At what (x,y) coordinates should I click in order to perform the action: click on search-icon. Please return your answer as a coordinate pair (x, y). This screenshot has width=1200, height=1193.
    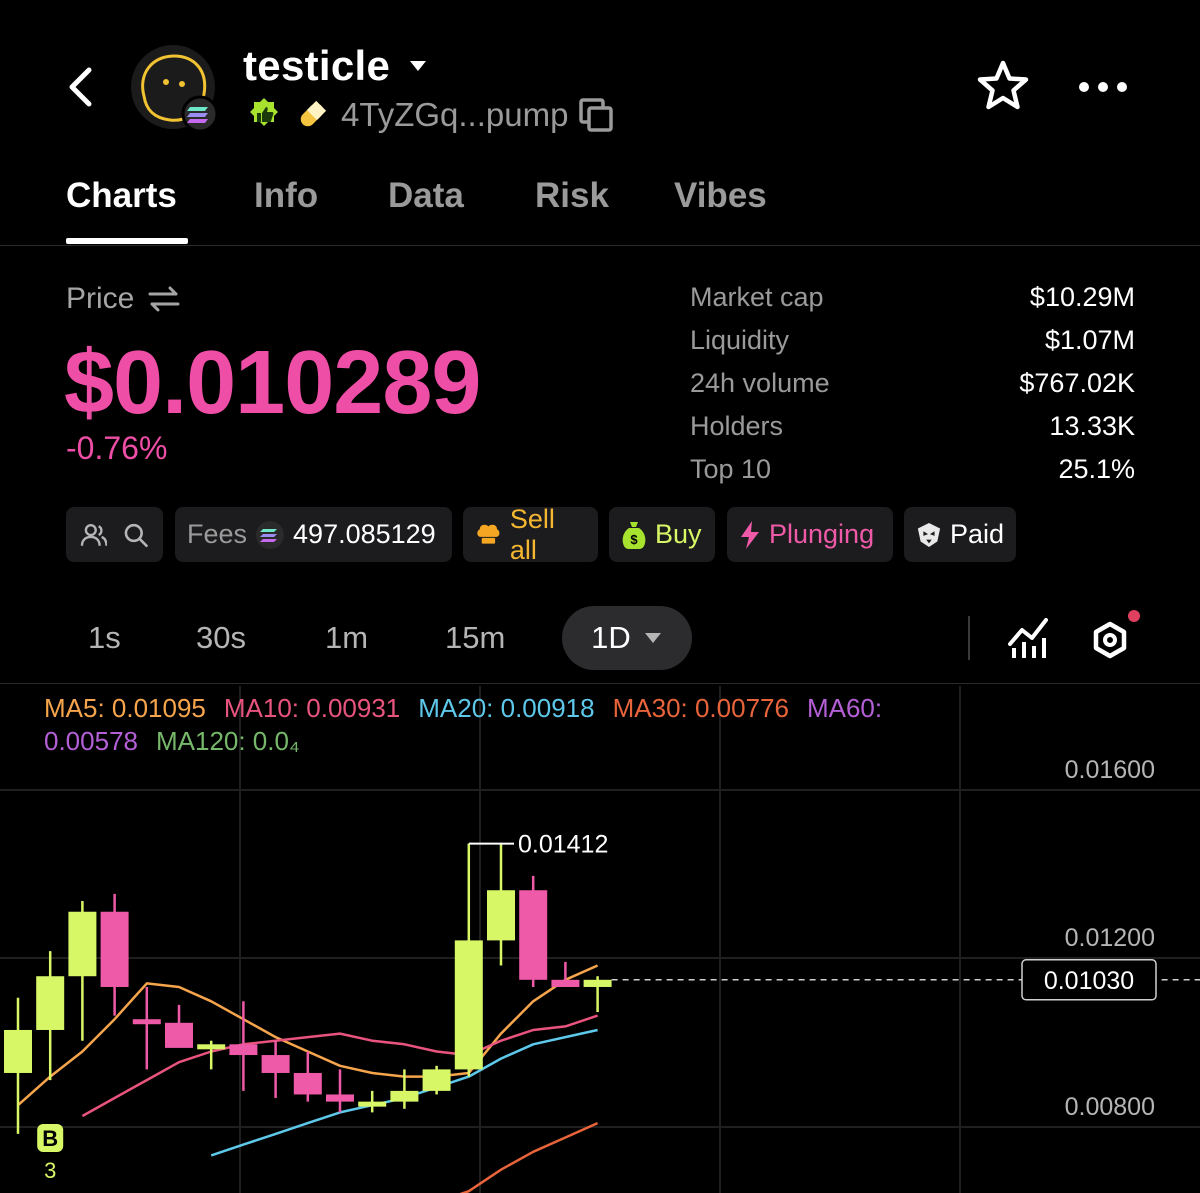
    Looking at the image, I should click on (136, 535).